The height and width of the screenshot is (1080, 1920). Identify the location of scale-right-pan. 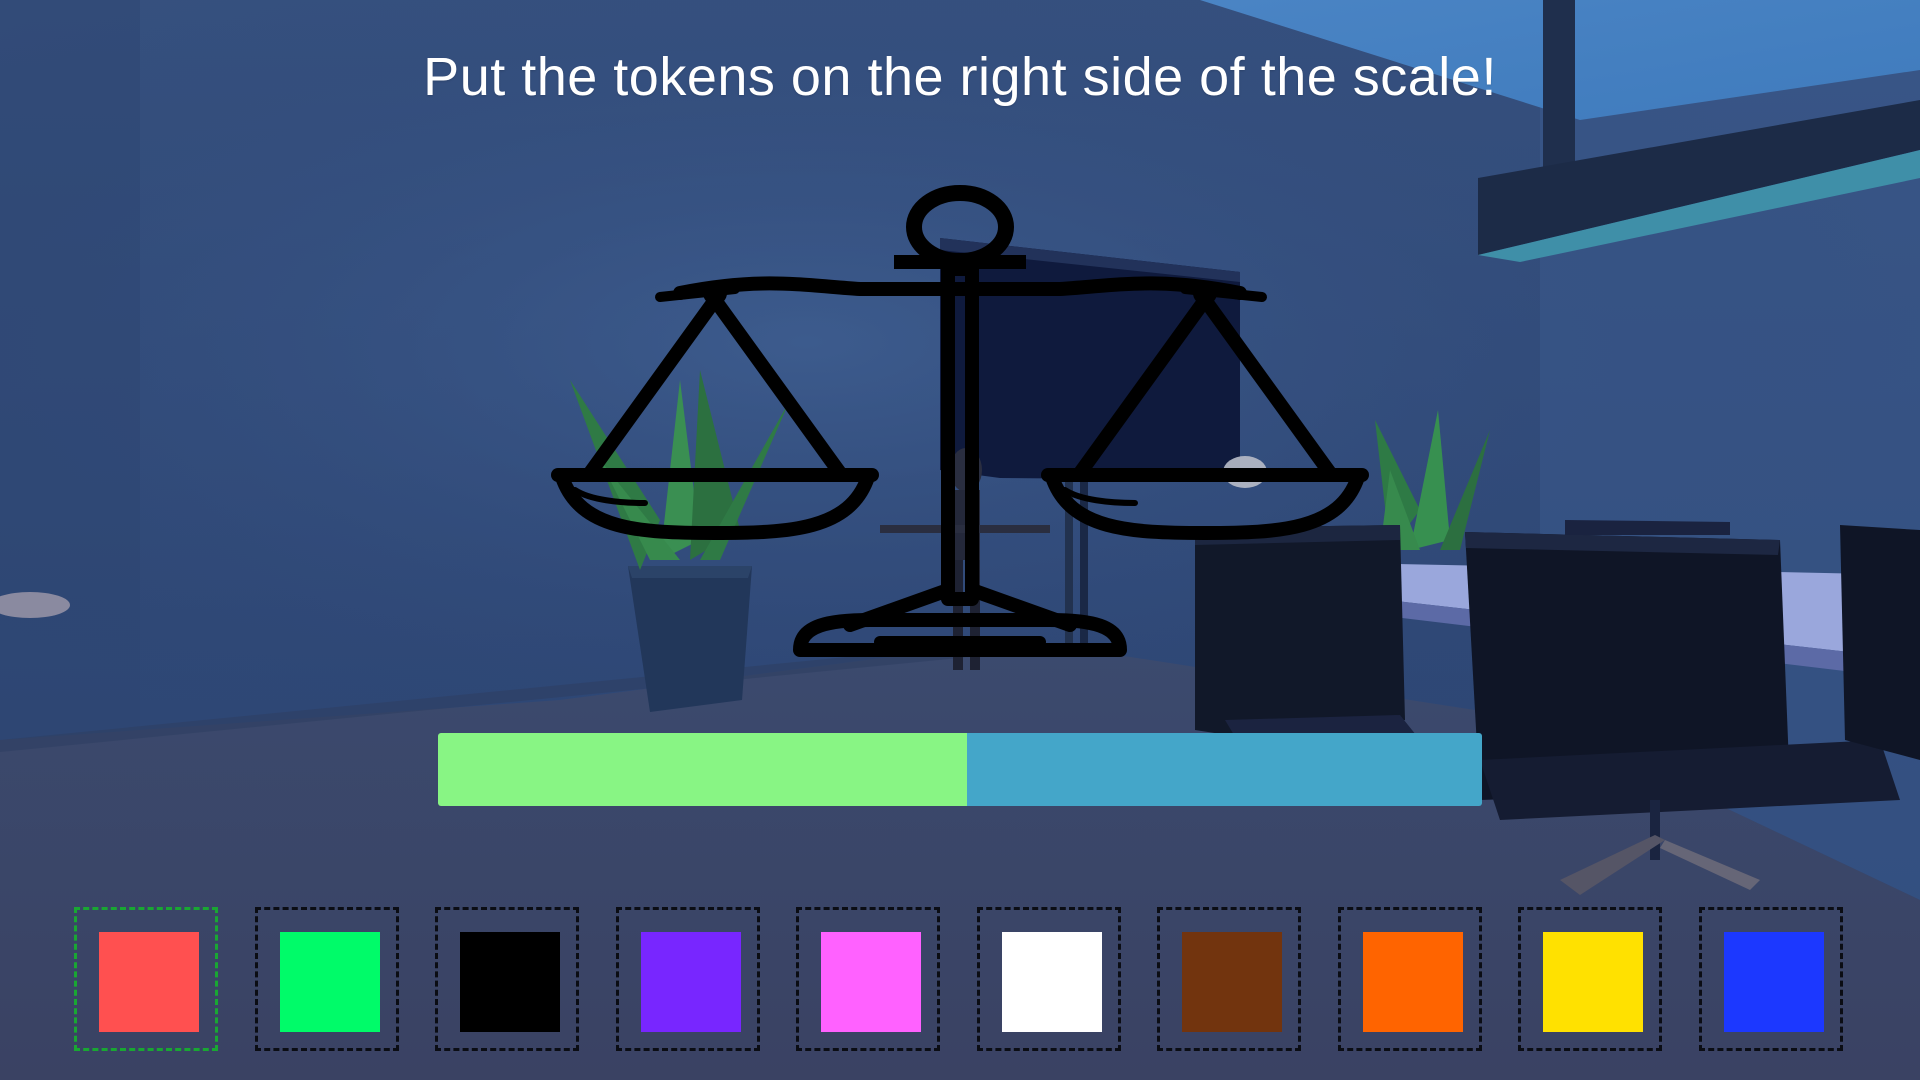
(1205, 416).